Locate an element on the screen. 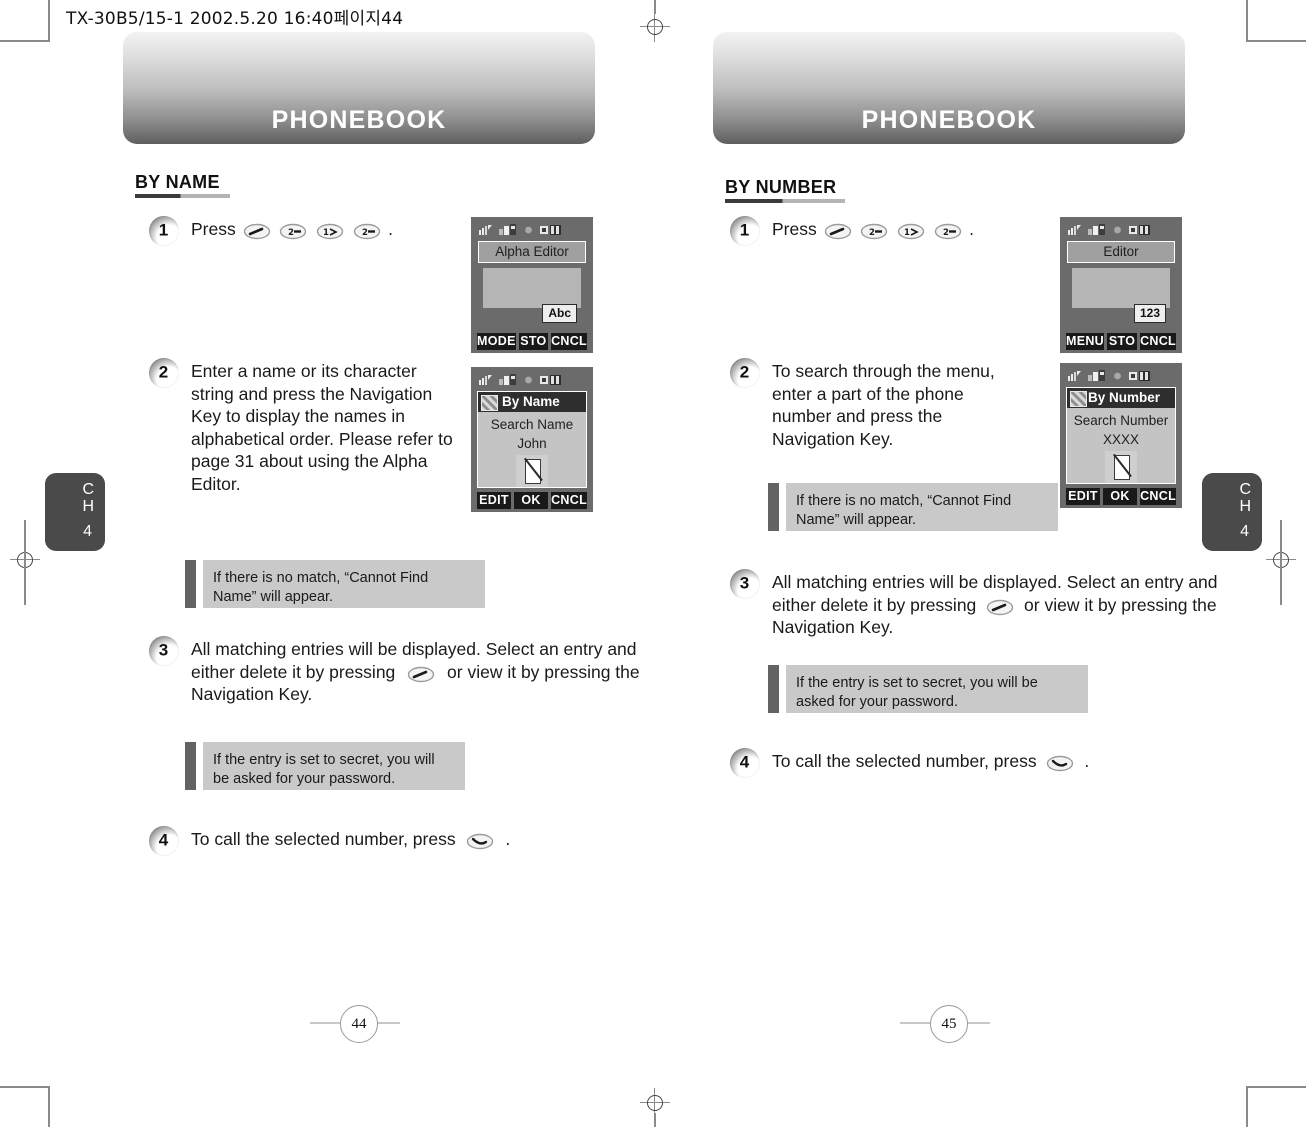  lcd-content-line-1: Search Number is located at coordinates (1121, 420).